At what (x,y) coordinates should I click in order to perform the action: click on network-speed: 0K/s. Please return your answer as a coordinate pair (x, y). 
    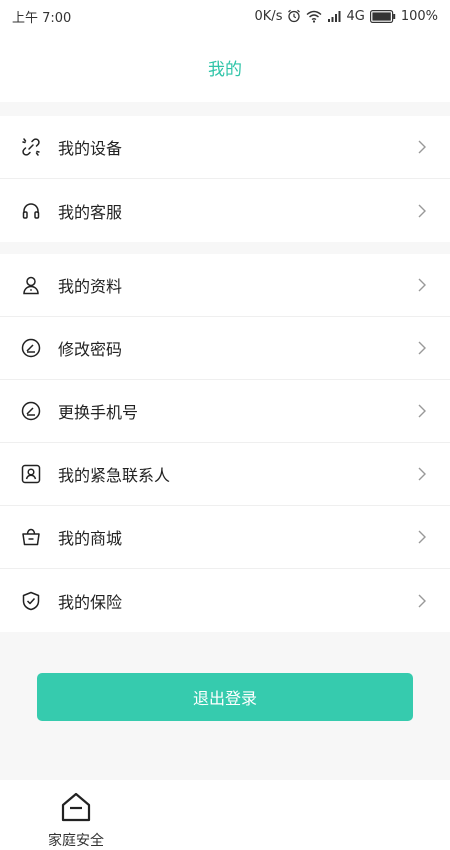
    Looking at the image, I should click on (268, 16).